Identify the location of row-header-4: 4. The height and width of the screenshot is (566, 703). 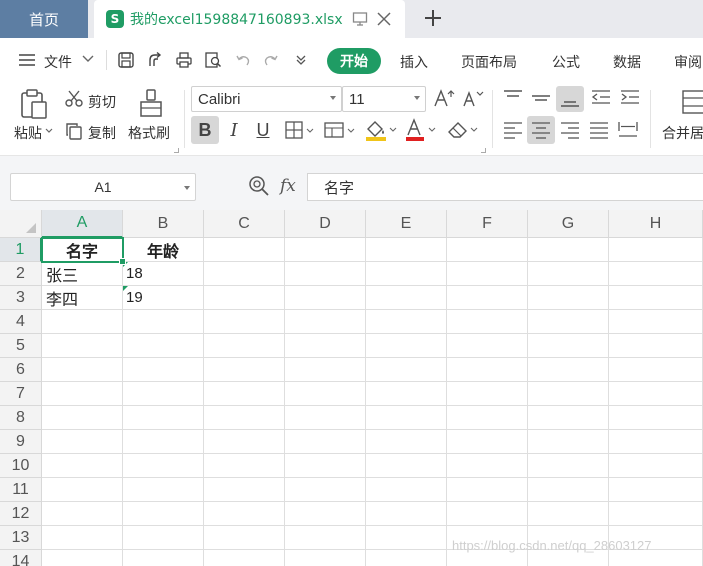
(21, 322).